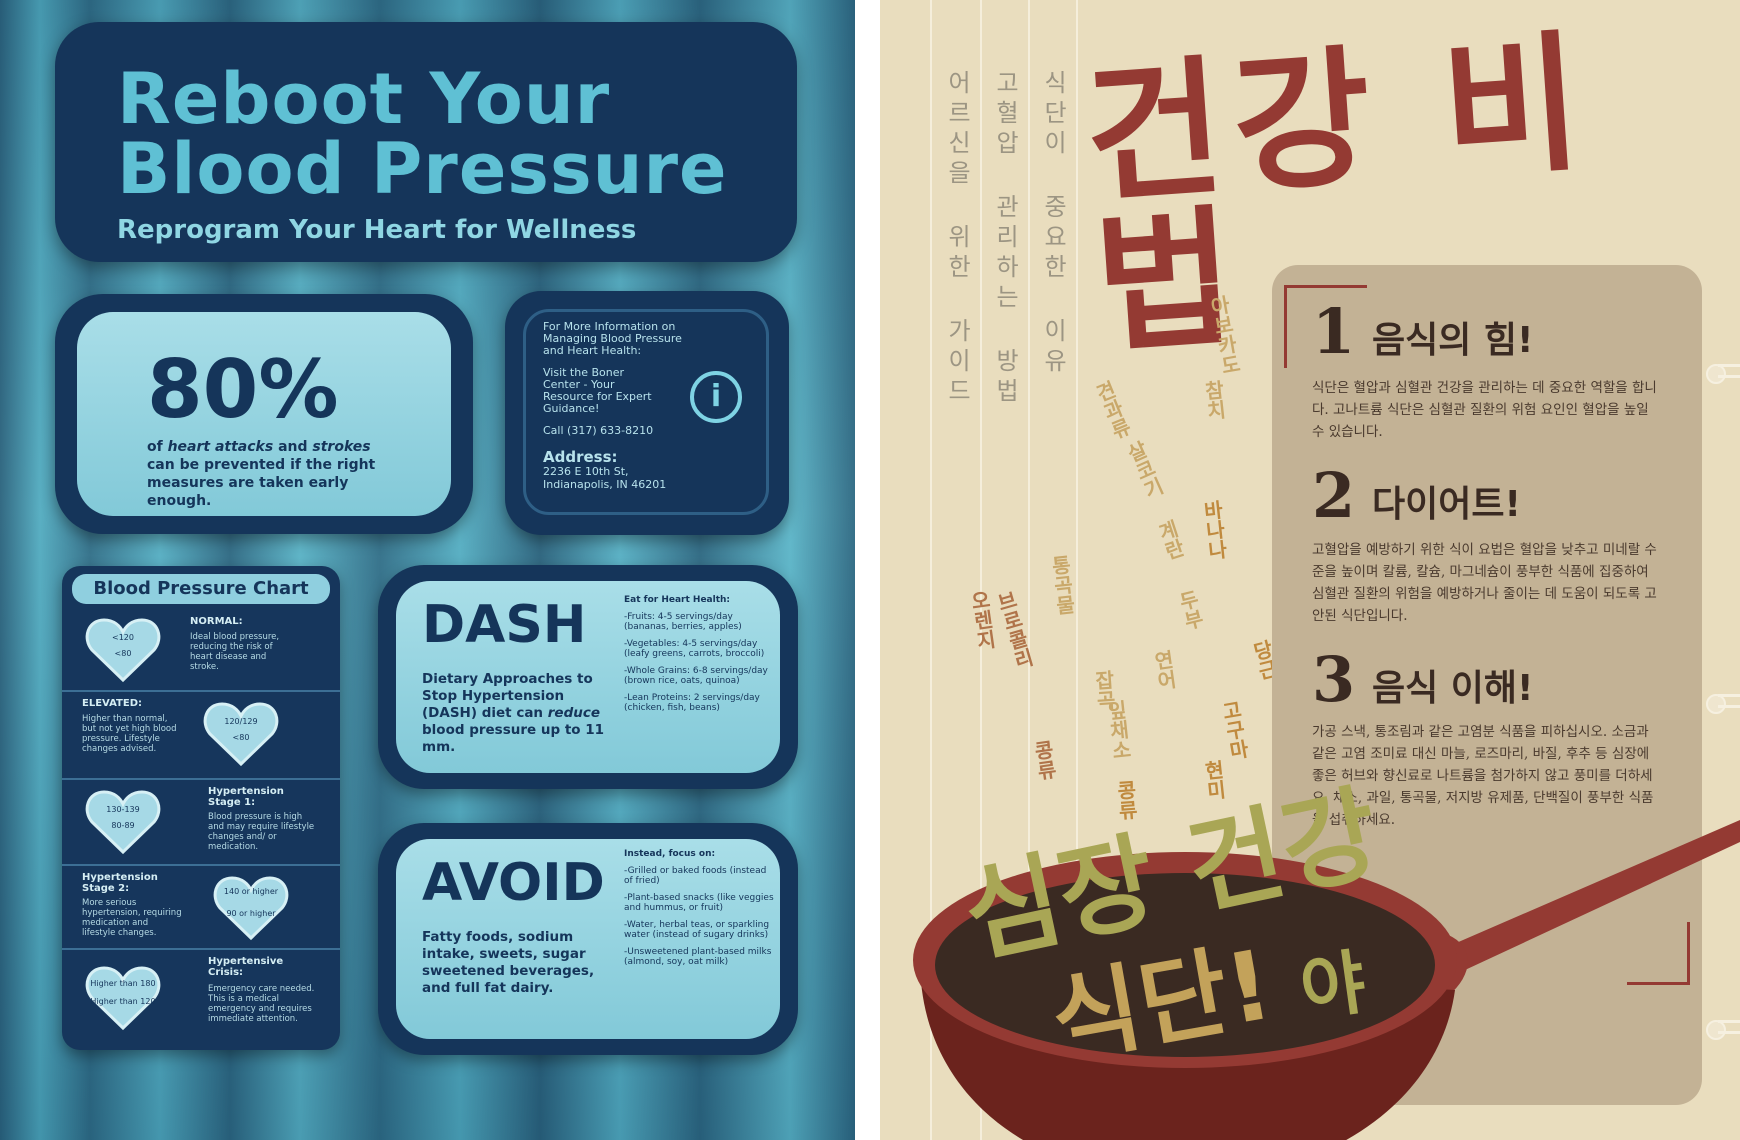  What do you see at coordinates (1164, 670) in the screenshot?
I see `food-word: 연어` at bounding box center [1164, 670].